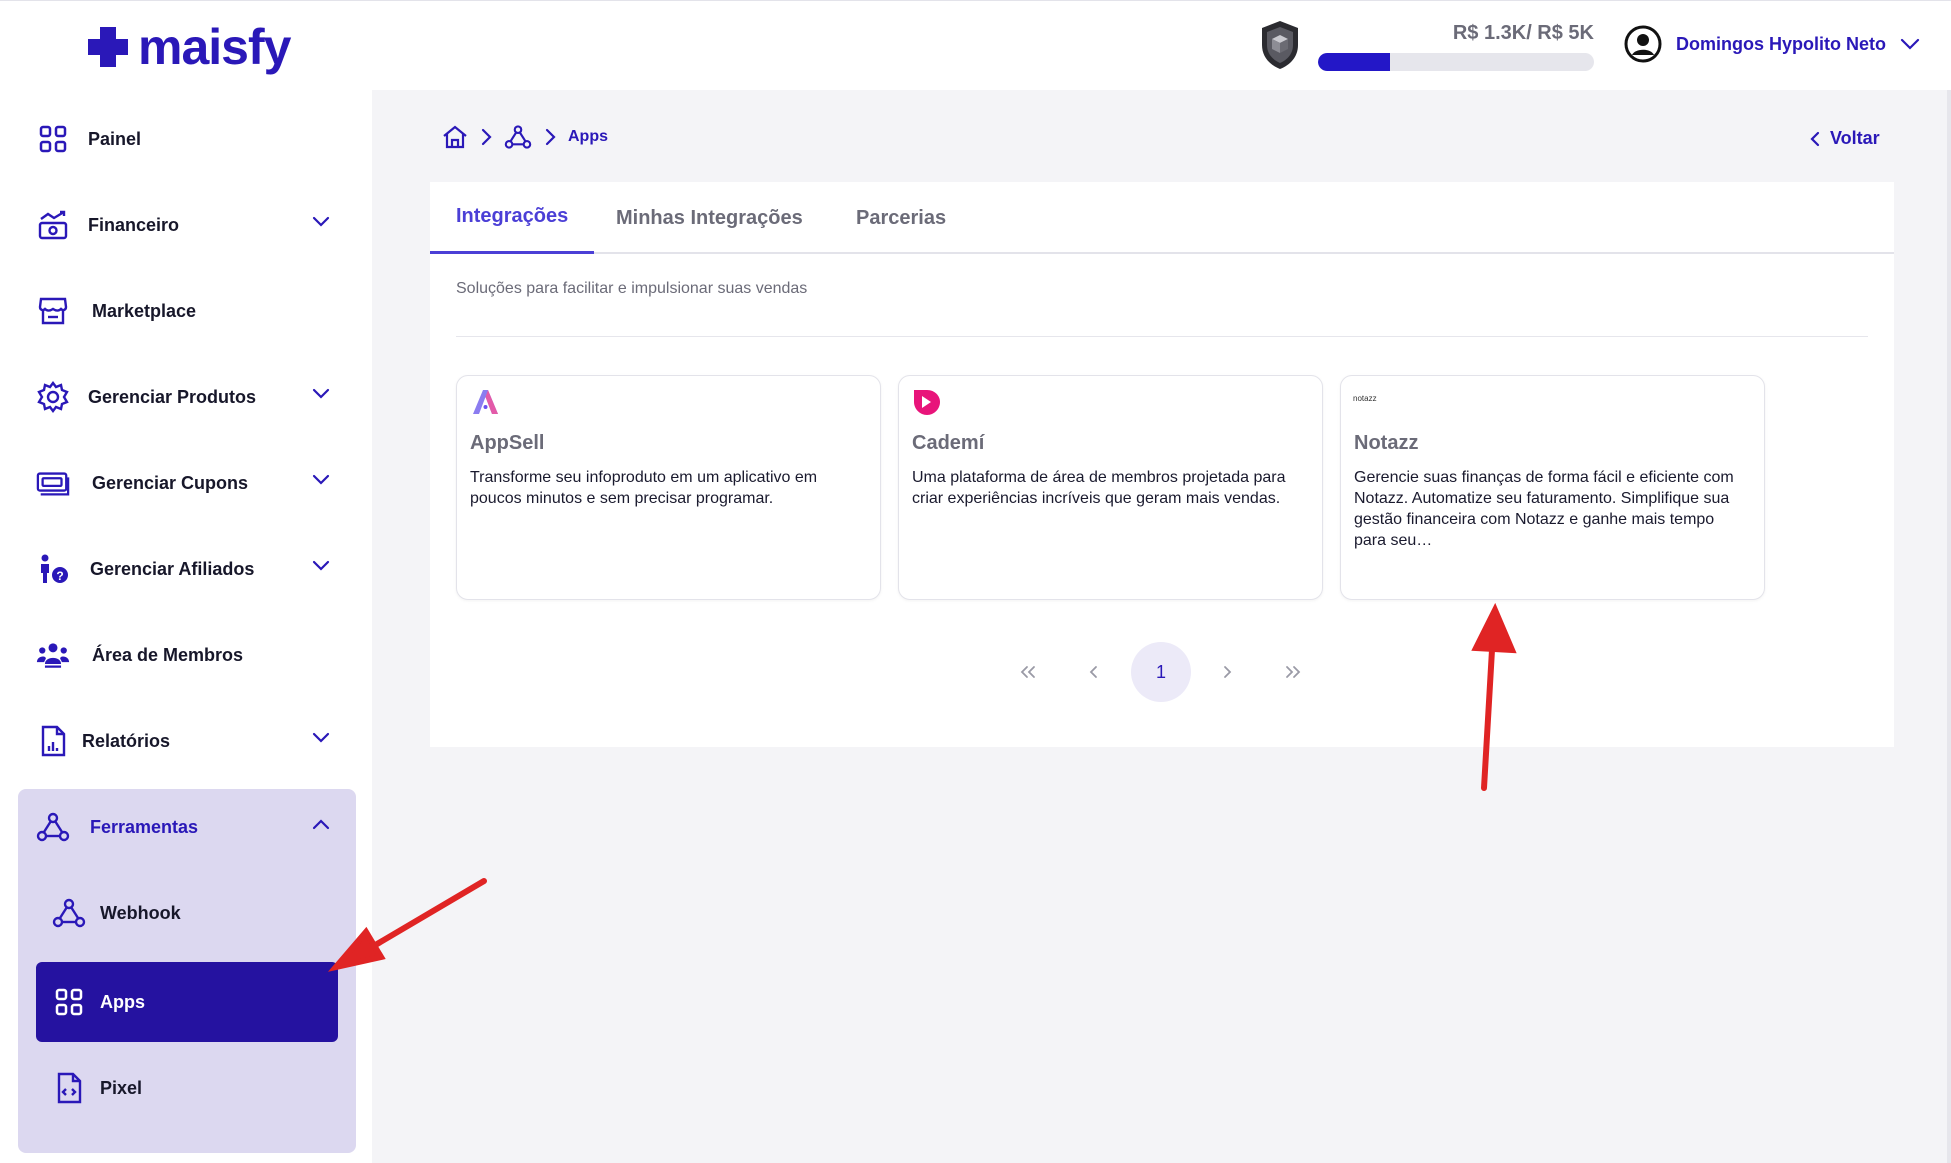 The image size is (1951, 1163). What do you see at coordinates (122, 1001) in the screenshot?
I see `sidebar-item-label: Apps` at bounding box center [122, 1001].